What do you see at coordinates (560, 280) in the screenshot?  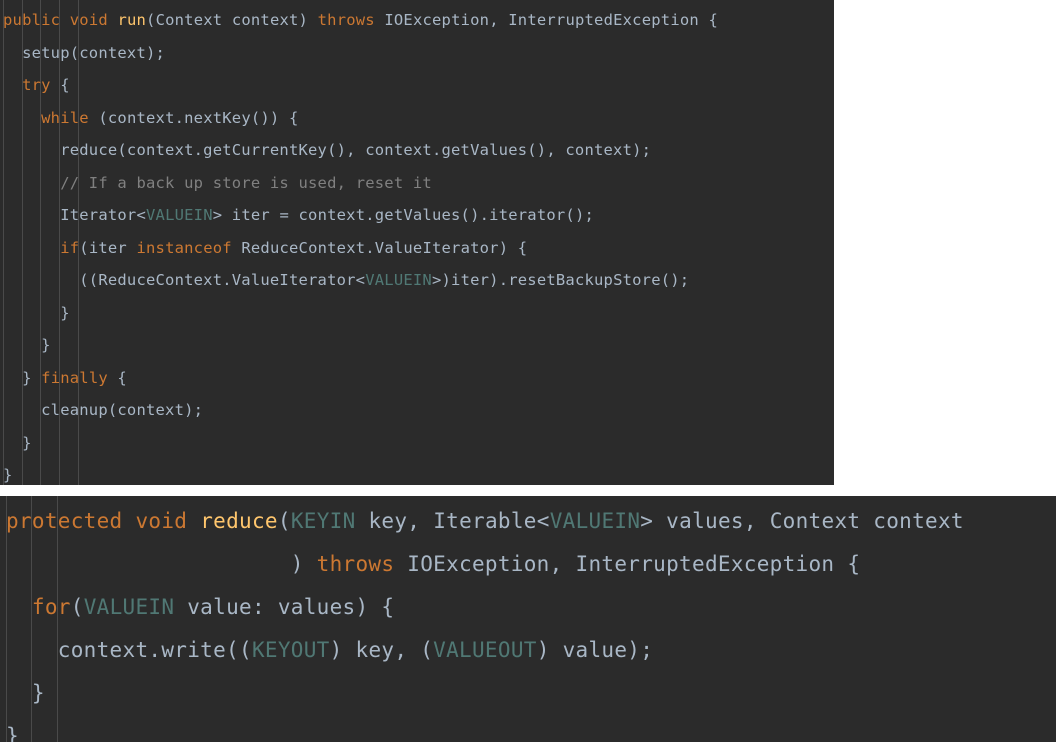 I see `code-token-ident: >)iter).resetBackupStore();` at bounding box center [560, 280].